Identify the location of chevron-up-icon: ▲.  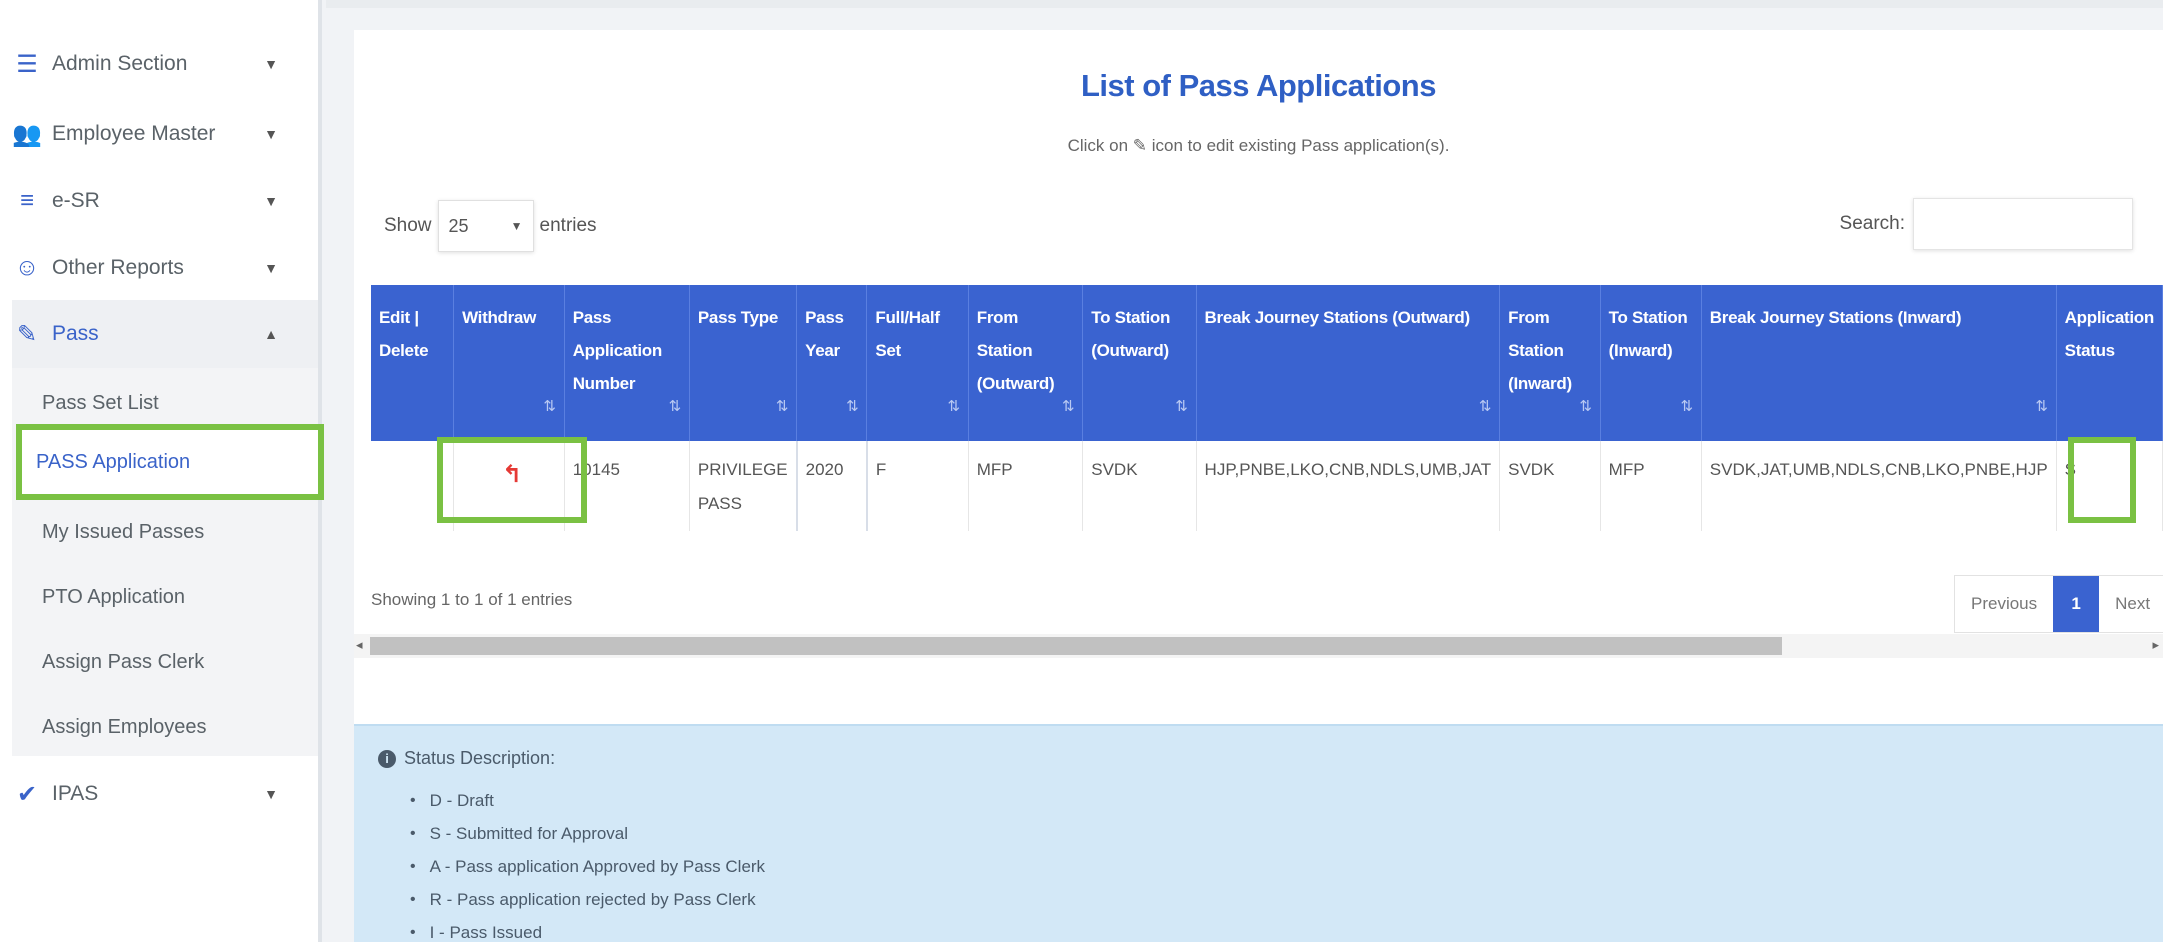
(271, 334).